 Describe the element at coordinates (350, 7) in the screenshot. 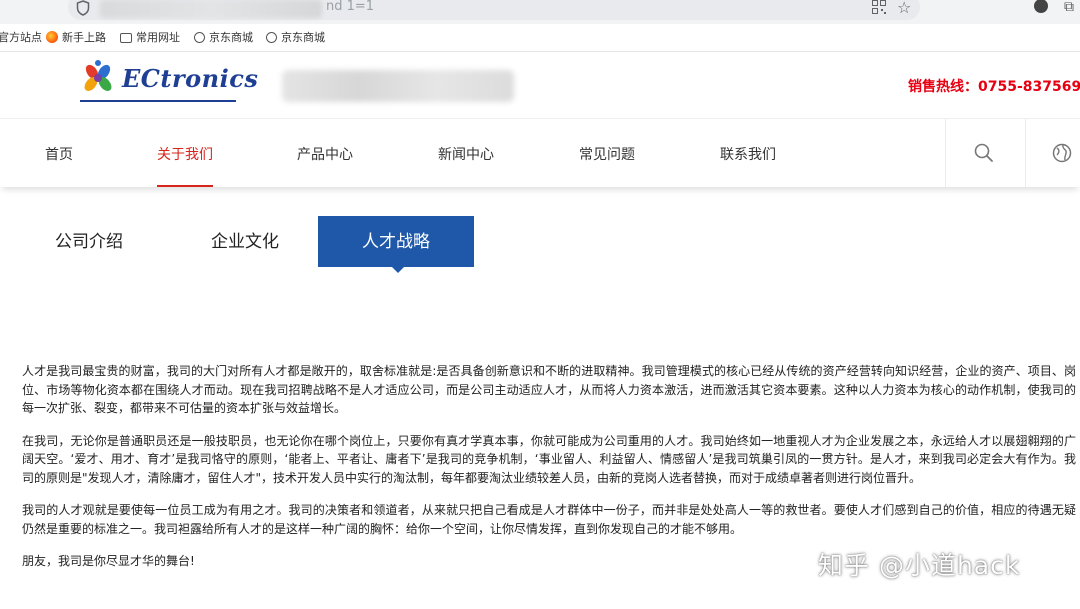

I see `address-text: nd 1=1` at that location.